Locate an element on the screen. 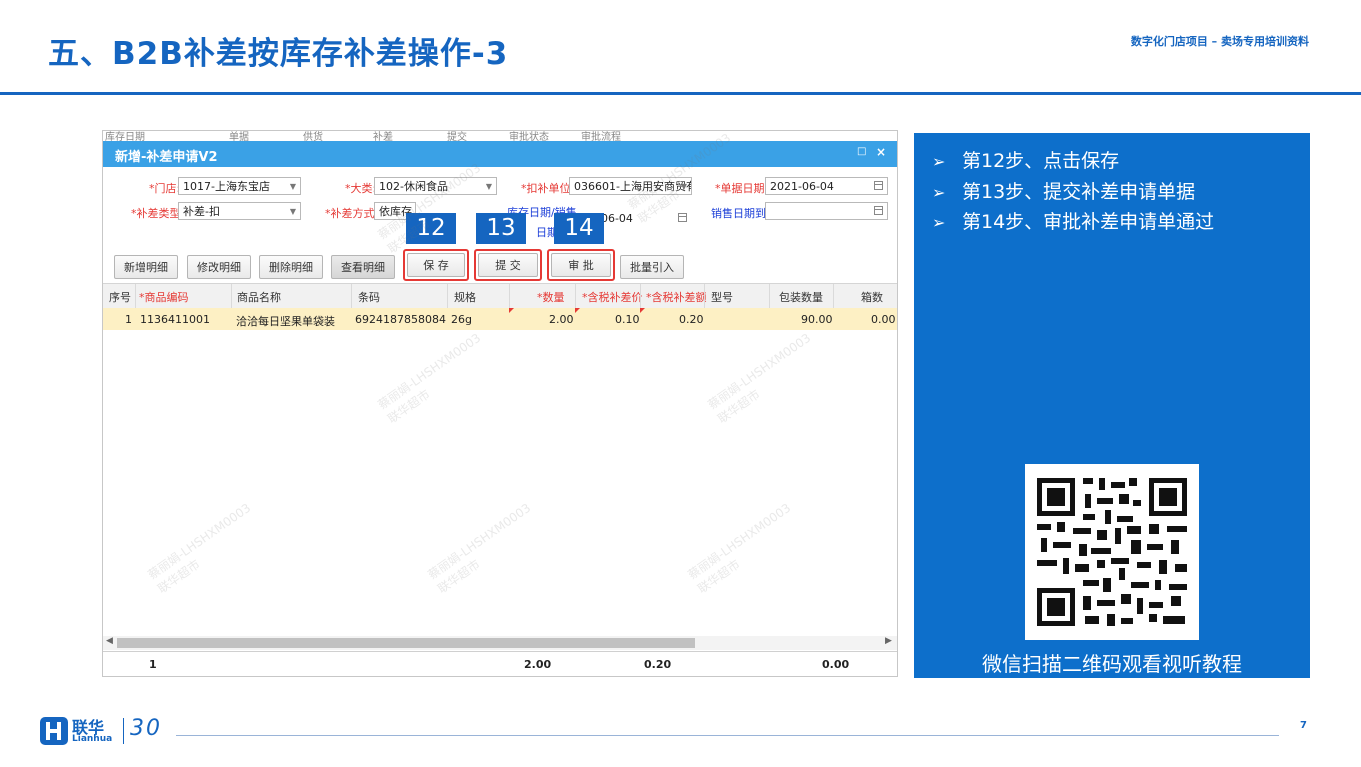 Image resolution: width=1361 pixels, height=767 pixels. cell-diff-amount: 0.20 is located at coordinates (691, 319).